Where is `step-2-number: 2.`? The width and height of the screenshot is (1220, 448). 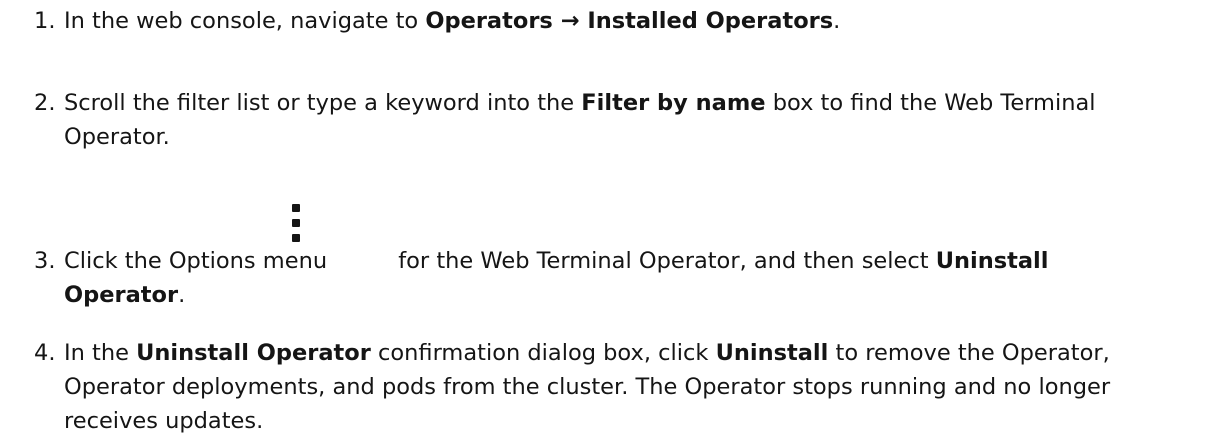
step-2-number: 2. is located at coordinates (45, 103).